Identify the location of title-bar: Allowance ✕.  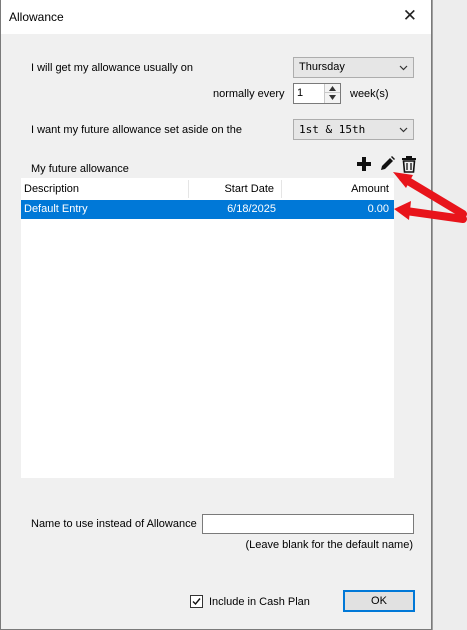
(216, 17).